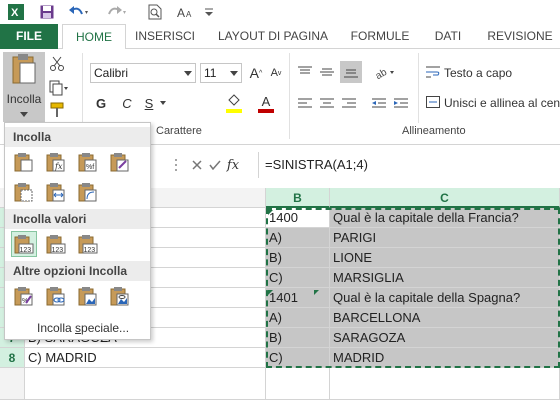  What do you see at coordinates (120, 162) in the screenshot?
I see `paste-keep-formatting-icon` at bounding box center [120, 162].